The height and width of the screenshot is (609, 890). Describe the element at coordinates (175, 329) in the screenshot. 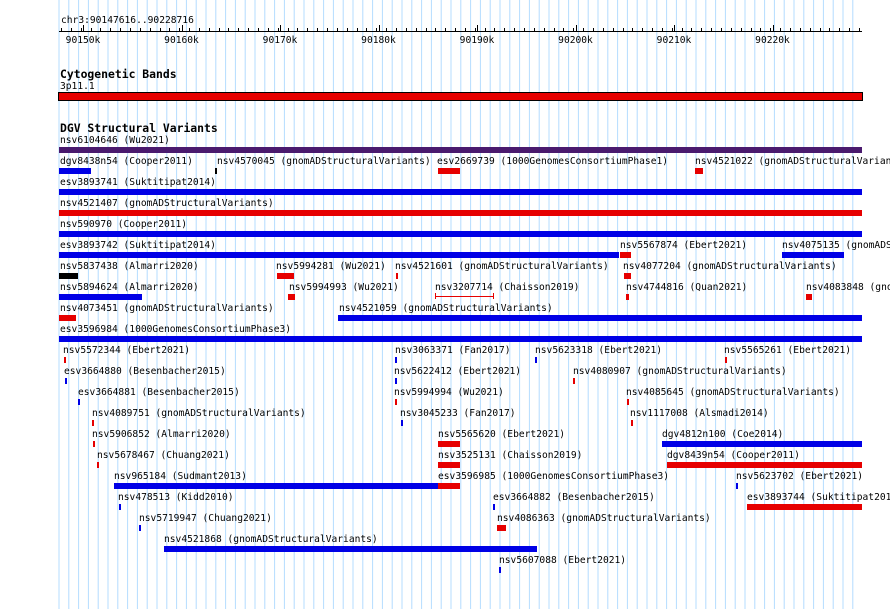

I see `feature-label: esv3596984 (1000GenomesConsortiumPhase3)` at that location.